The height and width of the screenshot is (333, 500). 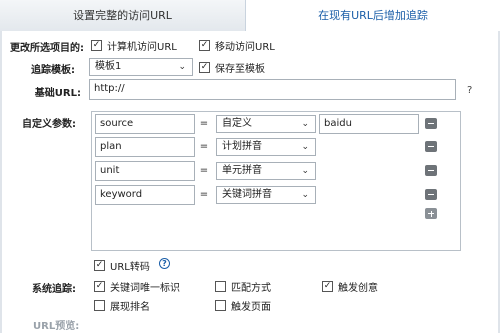 What do you see at coordinates (272, 89) in the screenshot?
I see `base-url-input: http://` at bounding box center [272, 89].